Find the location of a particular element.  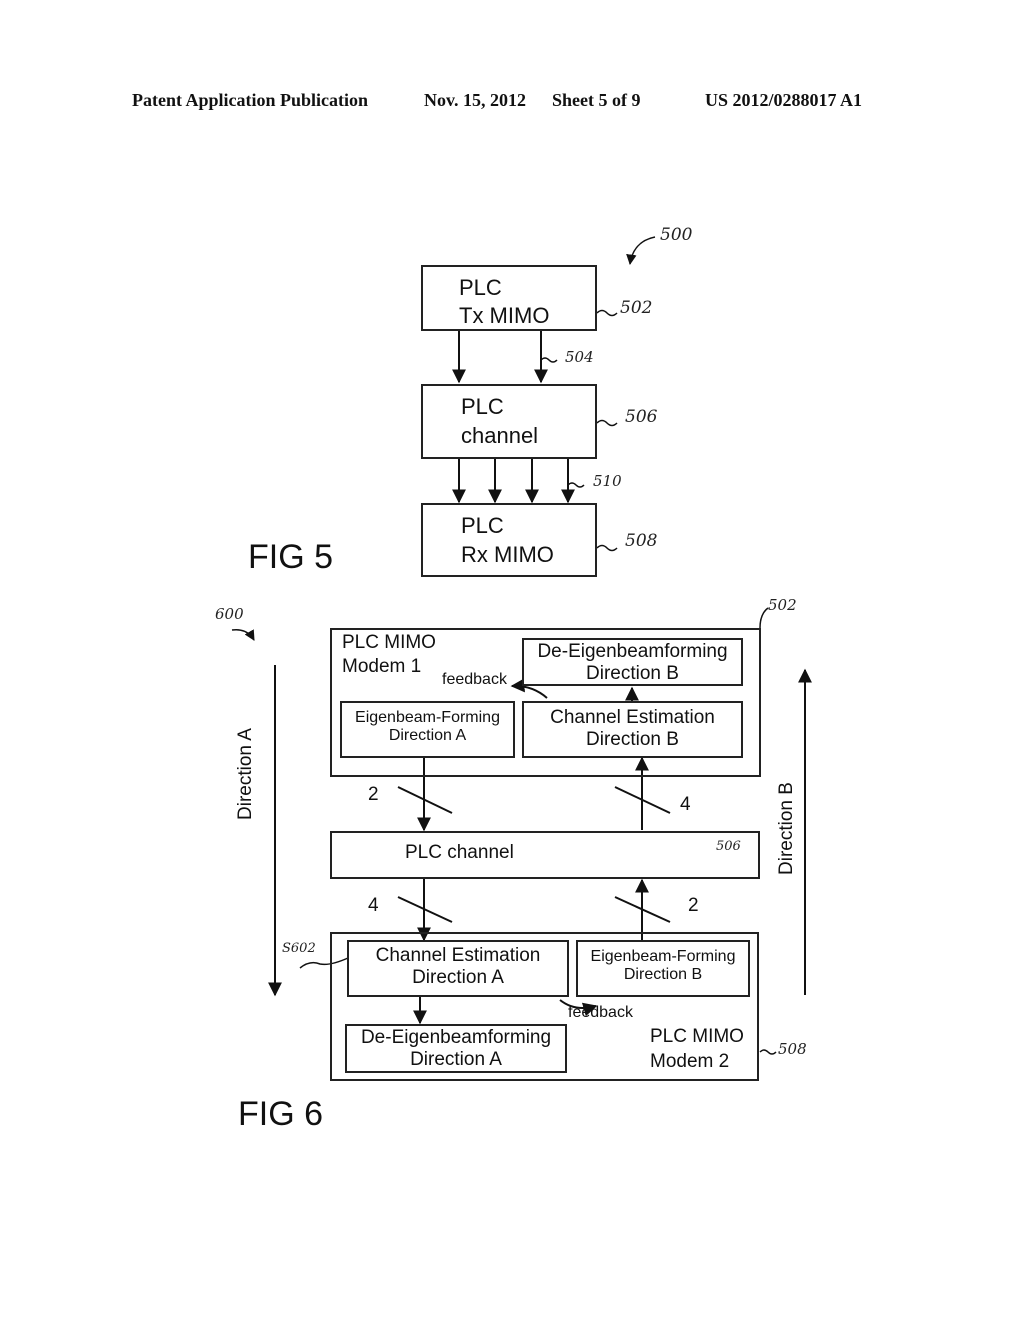

eigenbeam-forming-a-block: Eigenbeam-Forming Direction A is located at coordinates (427, 729).